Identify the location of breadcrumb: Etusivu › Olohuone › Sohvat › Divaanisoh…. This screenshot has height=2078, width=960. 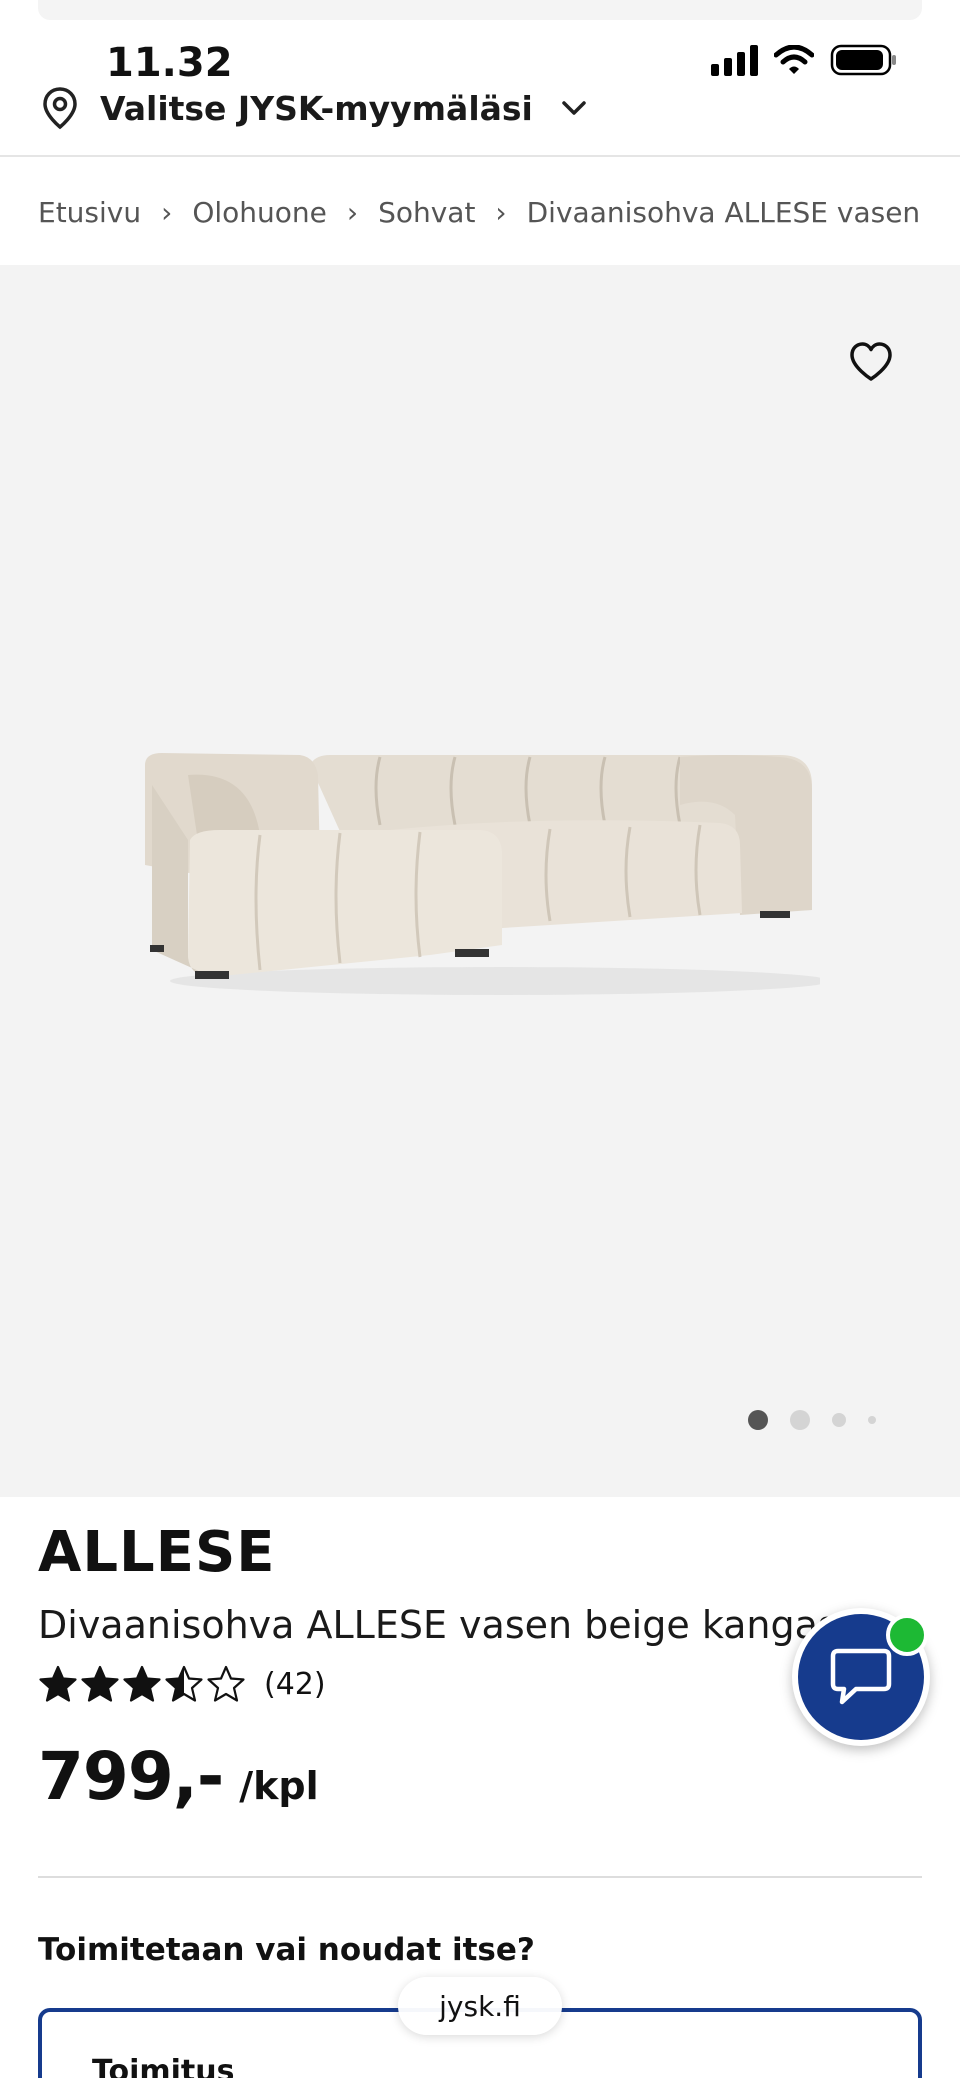
(480, 212).